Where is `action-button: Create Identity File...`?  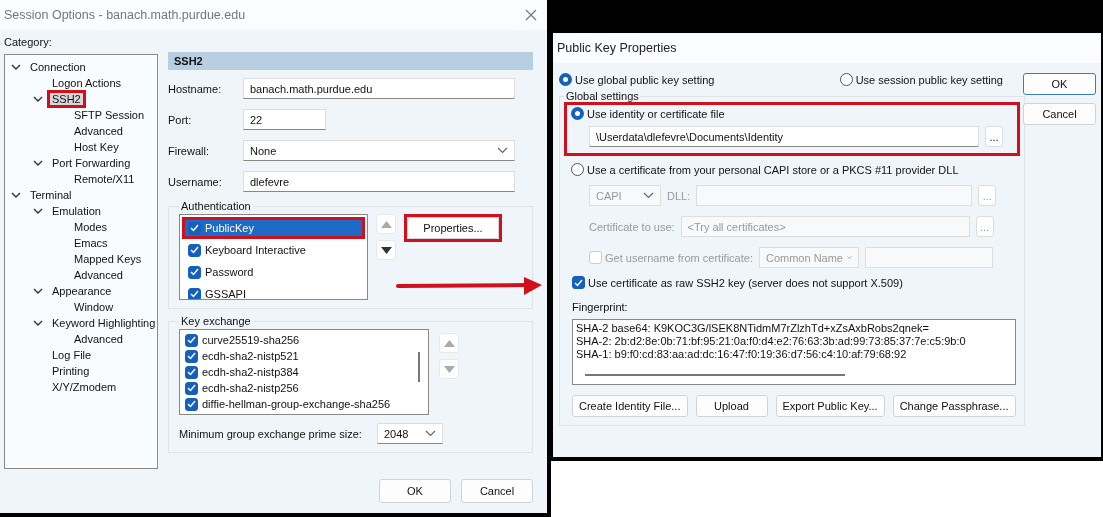
action-button: Create Identity File... is located at coordinates (630, 406).